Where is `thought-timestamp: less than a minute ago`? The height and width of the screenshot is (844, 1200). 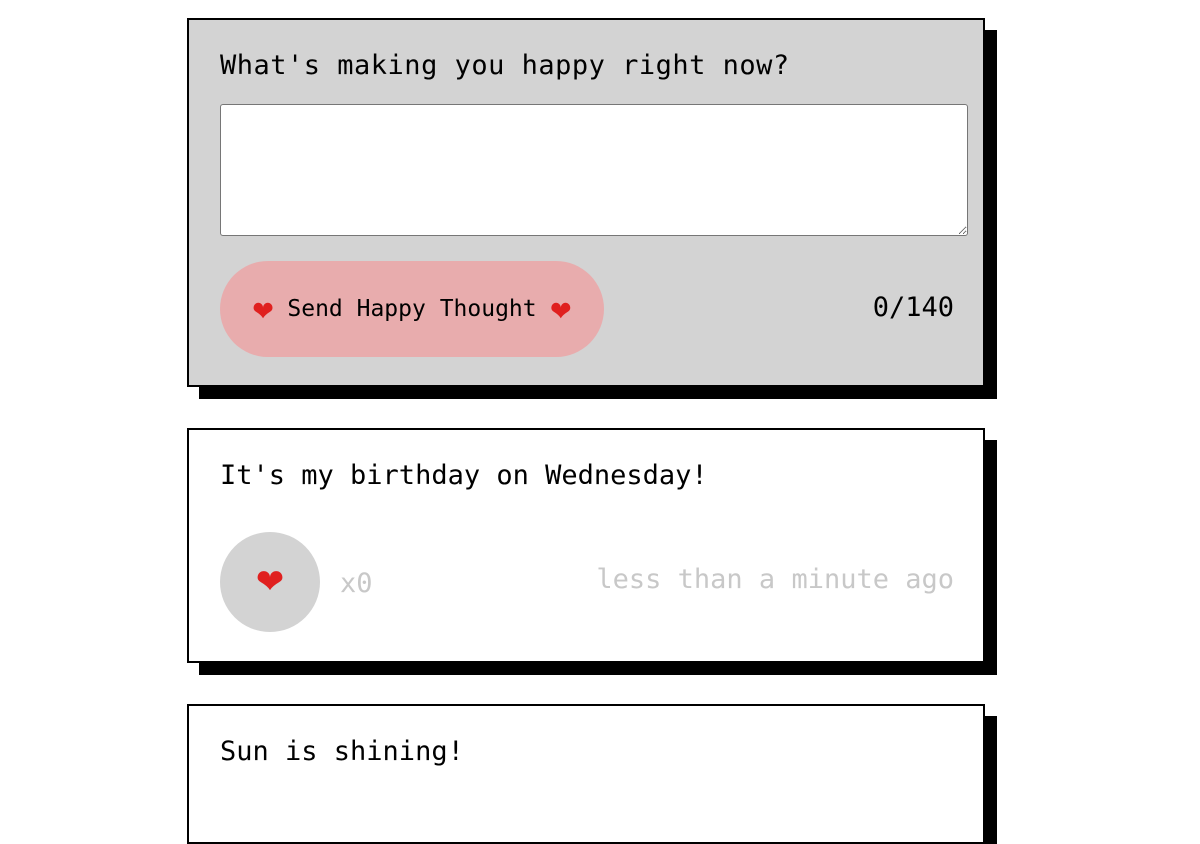
thought-timestamp: less than a minute ago is located at coordinates (775, 579).